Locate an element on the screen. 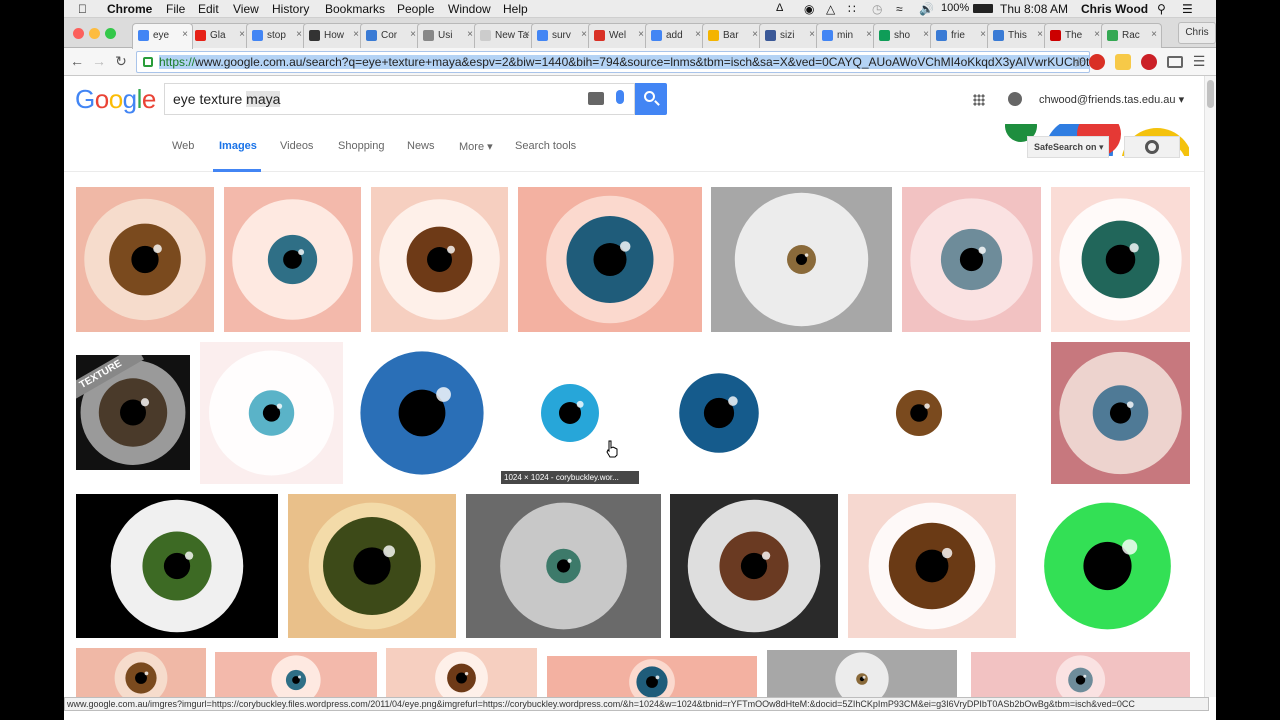 This screenshot has height=720, width=1280. menu-edit: Edit is located at coordinates (208, 9).